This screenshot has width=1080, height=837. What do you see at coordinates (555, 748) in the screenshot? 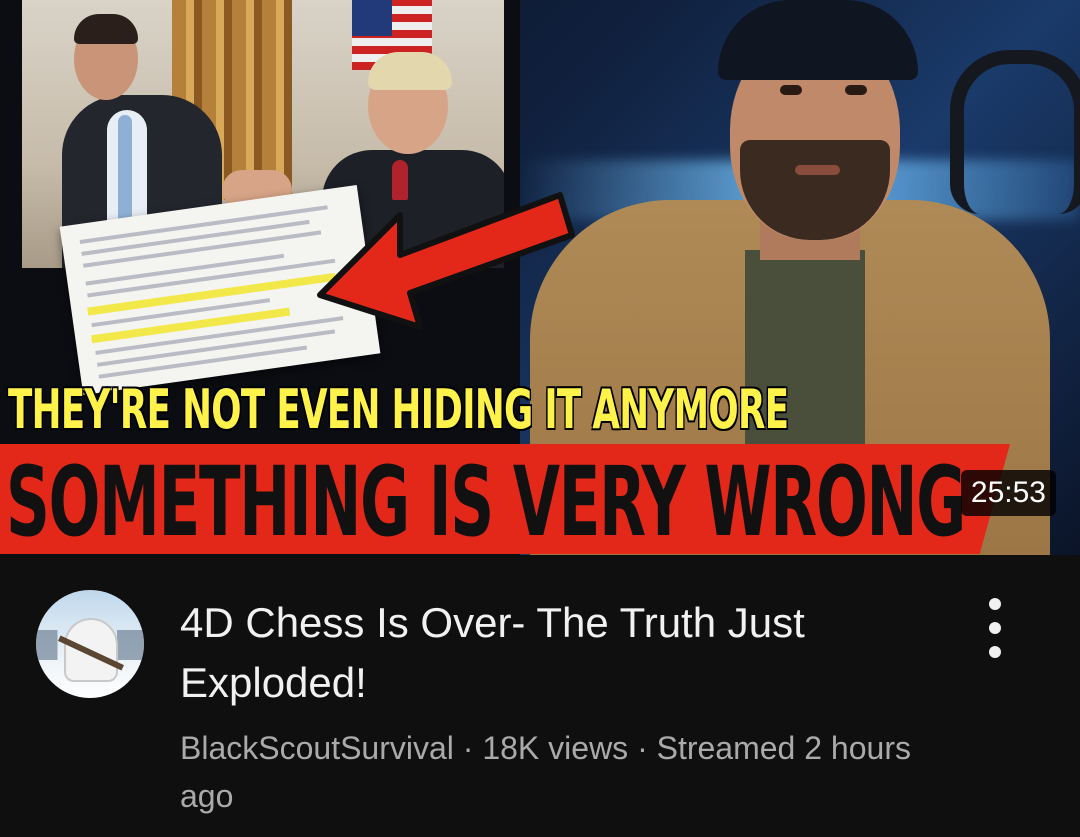
I see `view-count: 18K views` at bounding box center [555, 748].